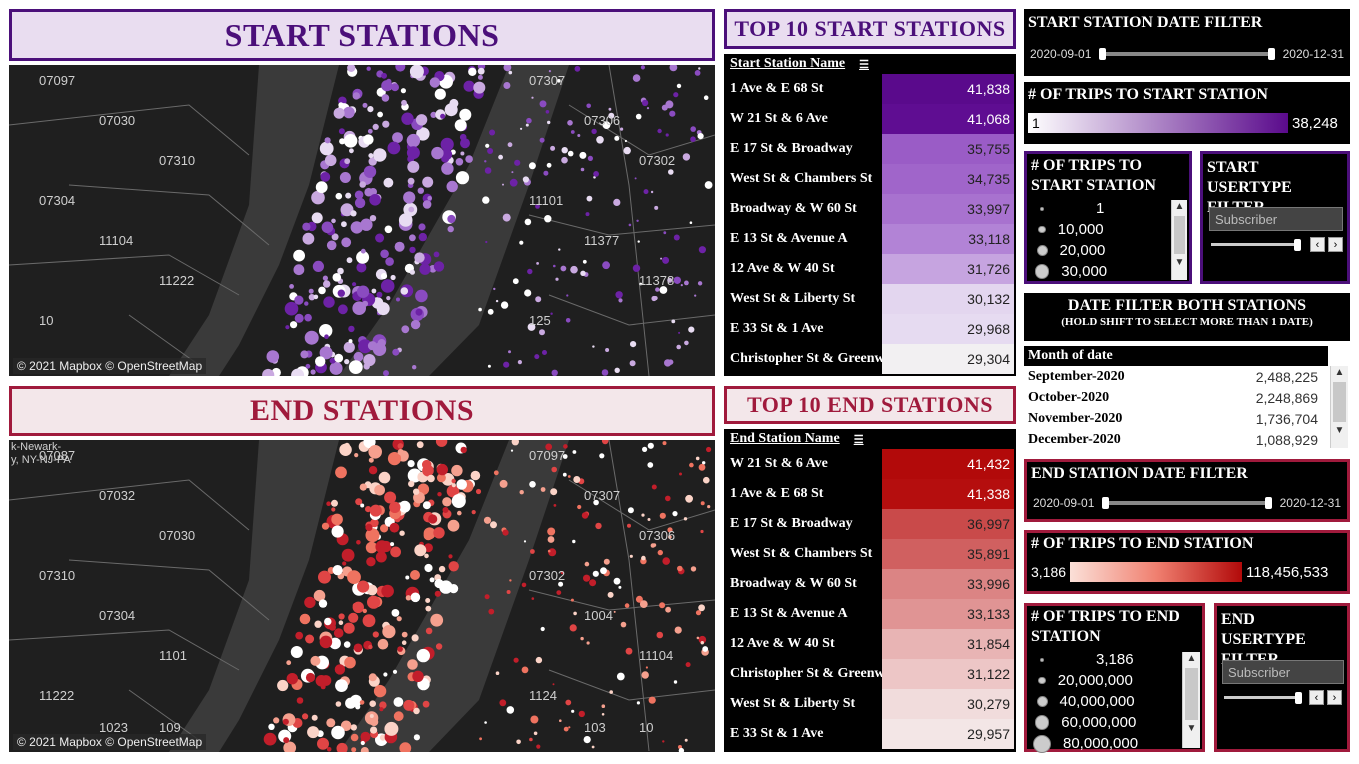 This screenshot has width=1359, height=764. Describe the element at coordinates (1339, 402) in the screenshot. I see `scroll-thumb` at that location.